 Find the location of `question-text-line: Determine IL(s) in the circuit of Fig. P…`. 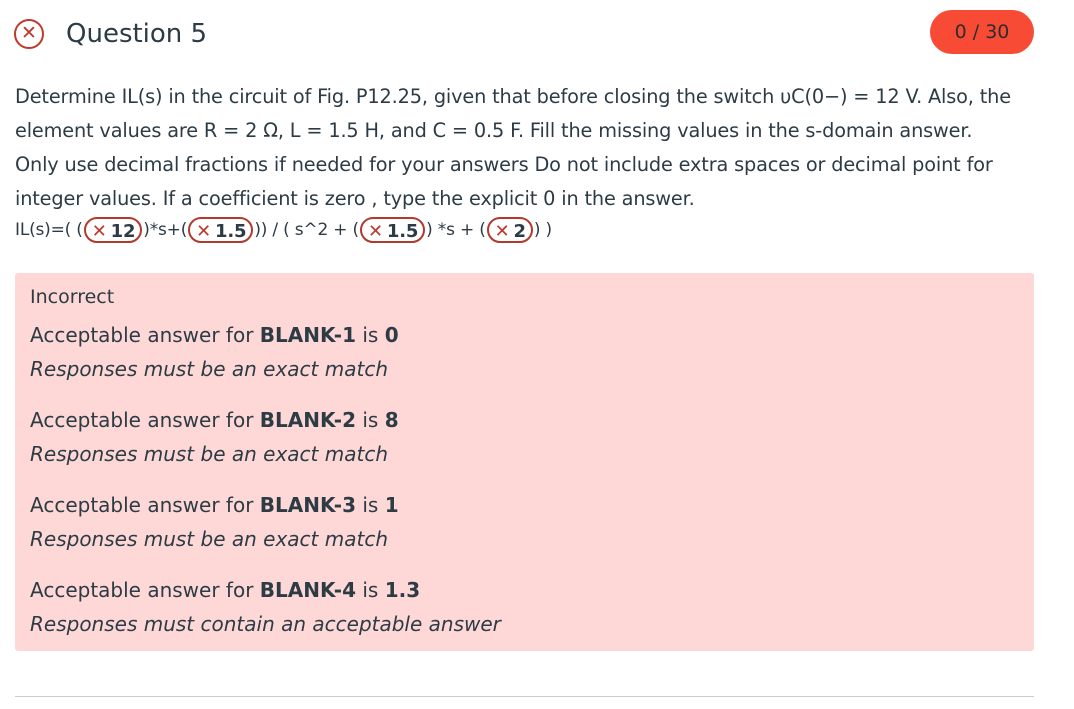

question-text-line: Determine IL(s) in the circuit of Fig. P… is located at coordinates (513, 96).